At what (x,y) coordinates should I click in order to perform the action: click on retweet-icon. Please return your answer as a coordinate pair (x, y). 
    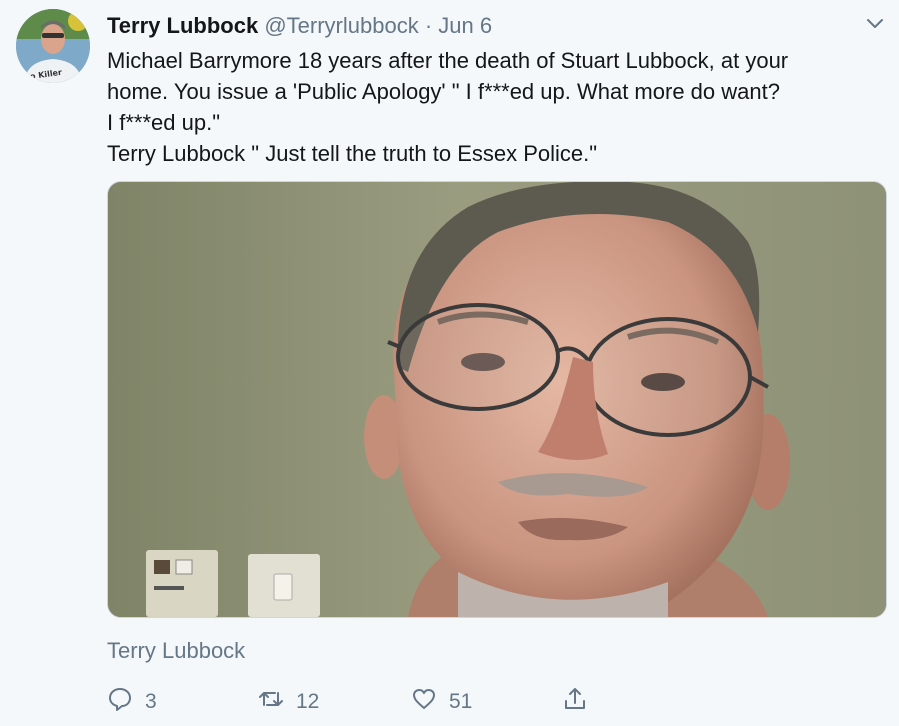
    Looking at the image, I should click on (271, 701).